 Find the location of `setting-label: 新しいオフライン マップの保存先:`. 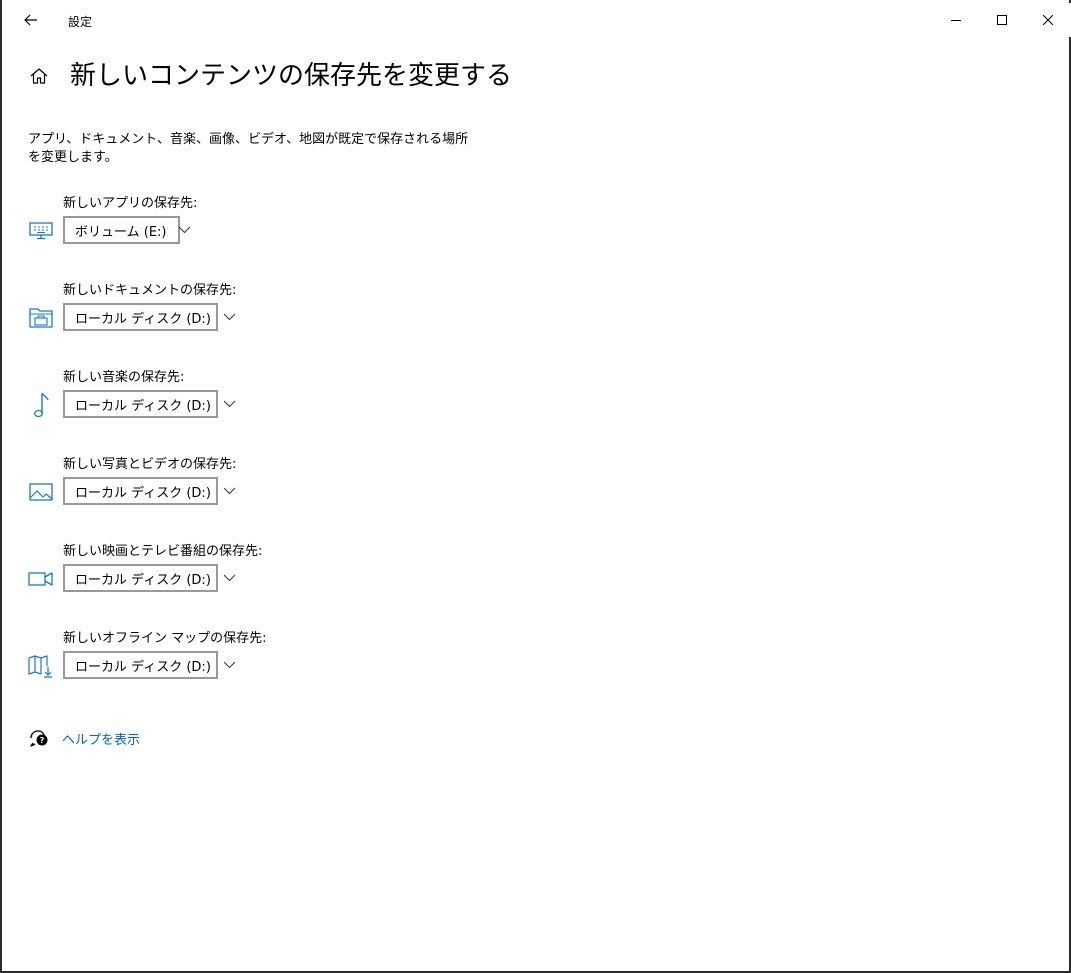

setting-label: 新しいオフライン マップの保存先: is located at coordinates (165, 638).